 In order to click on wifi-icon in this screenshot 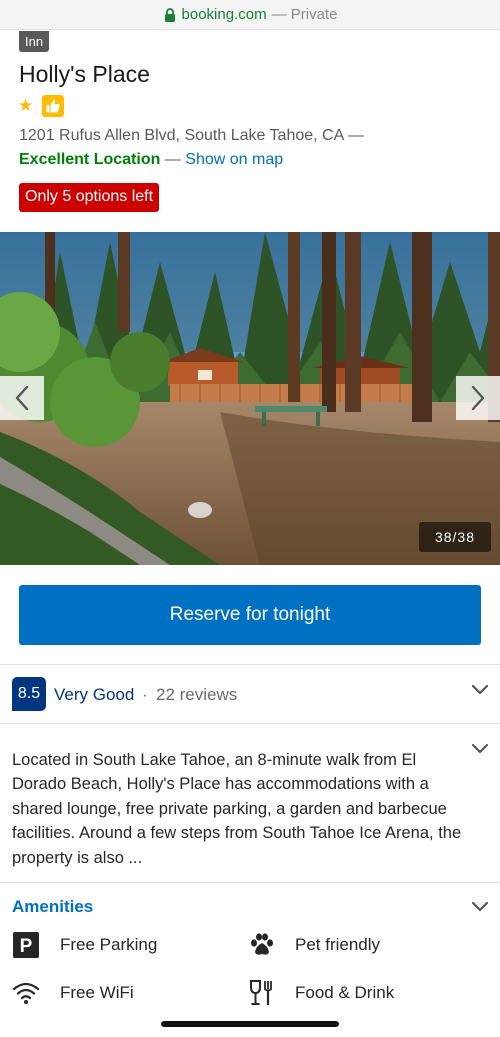, I will do `click(26, 993)`.